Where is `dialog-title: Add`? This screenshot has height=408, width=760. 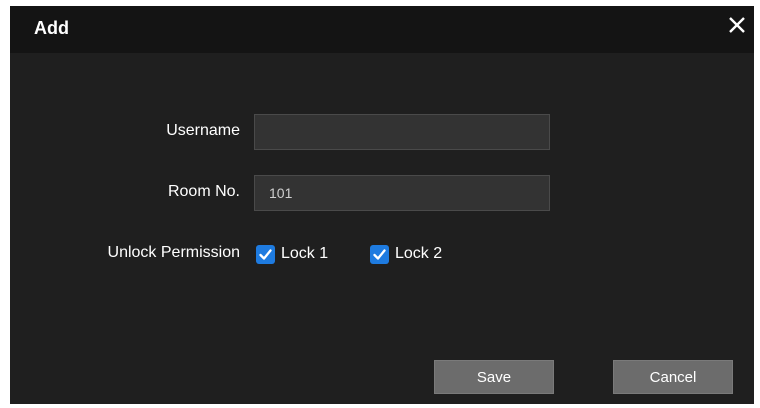
dialog-title: Add is located at coordinates (51, 28).